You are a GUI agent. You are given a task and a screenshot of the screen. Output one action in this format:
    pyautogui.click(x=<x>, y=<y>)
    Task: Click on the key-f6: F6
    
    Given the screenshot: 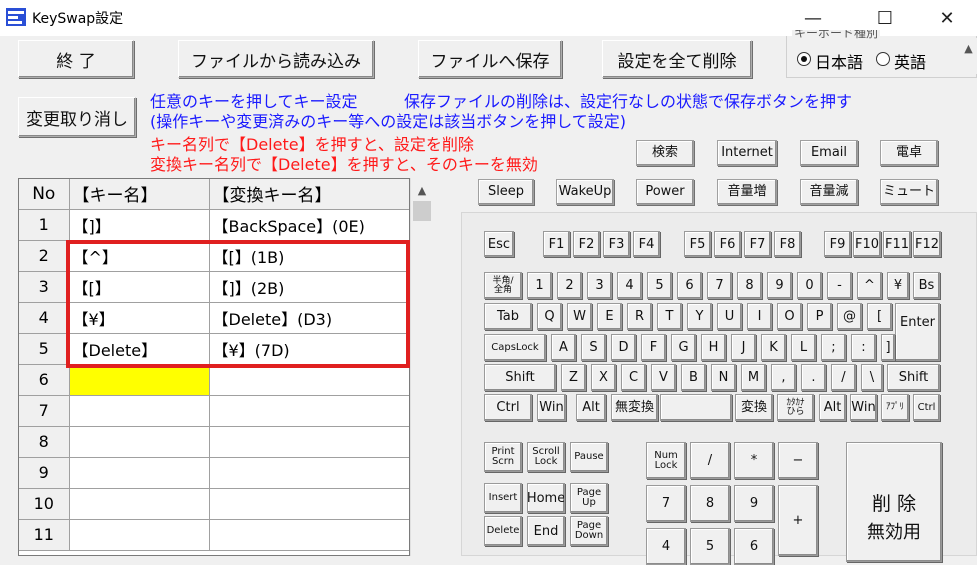 What is the action you would take?
    pyautogui.click(x=727, y=244)
    